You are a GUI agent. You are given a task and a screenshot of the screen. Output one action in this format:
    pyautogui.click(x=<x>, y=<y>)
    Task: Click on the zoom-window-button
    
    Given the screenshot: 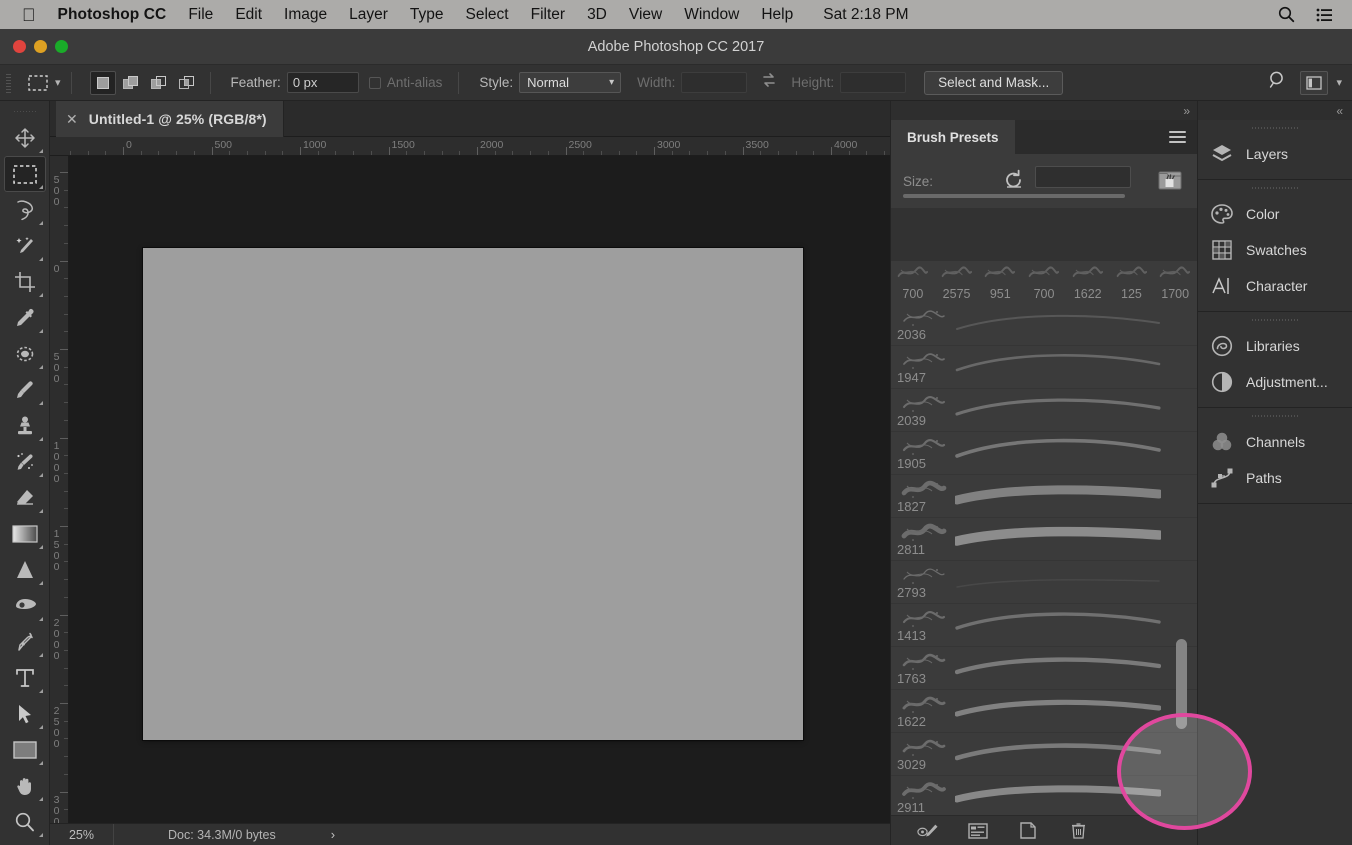 What is the action you would take?
    pyautogui.click(x=61, y=46)
    